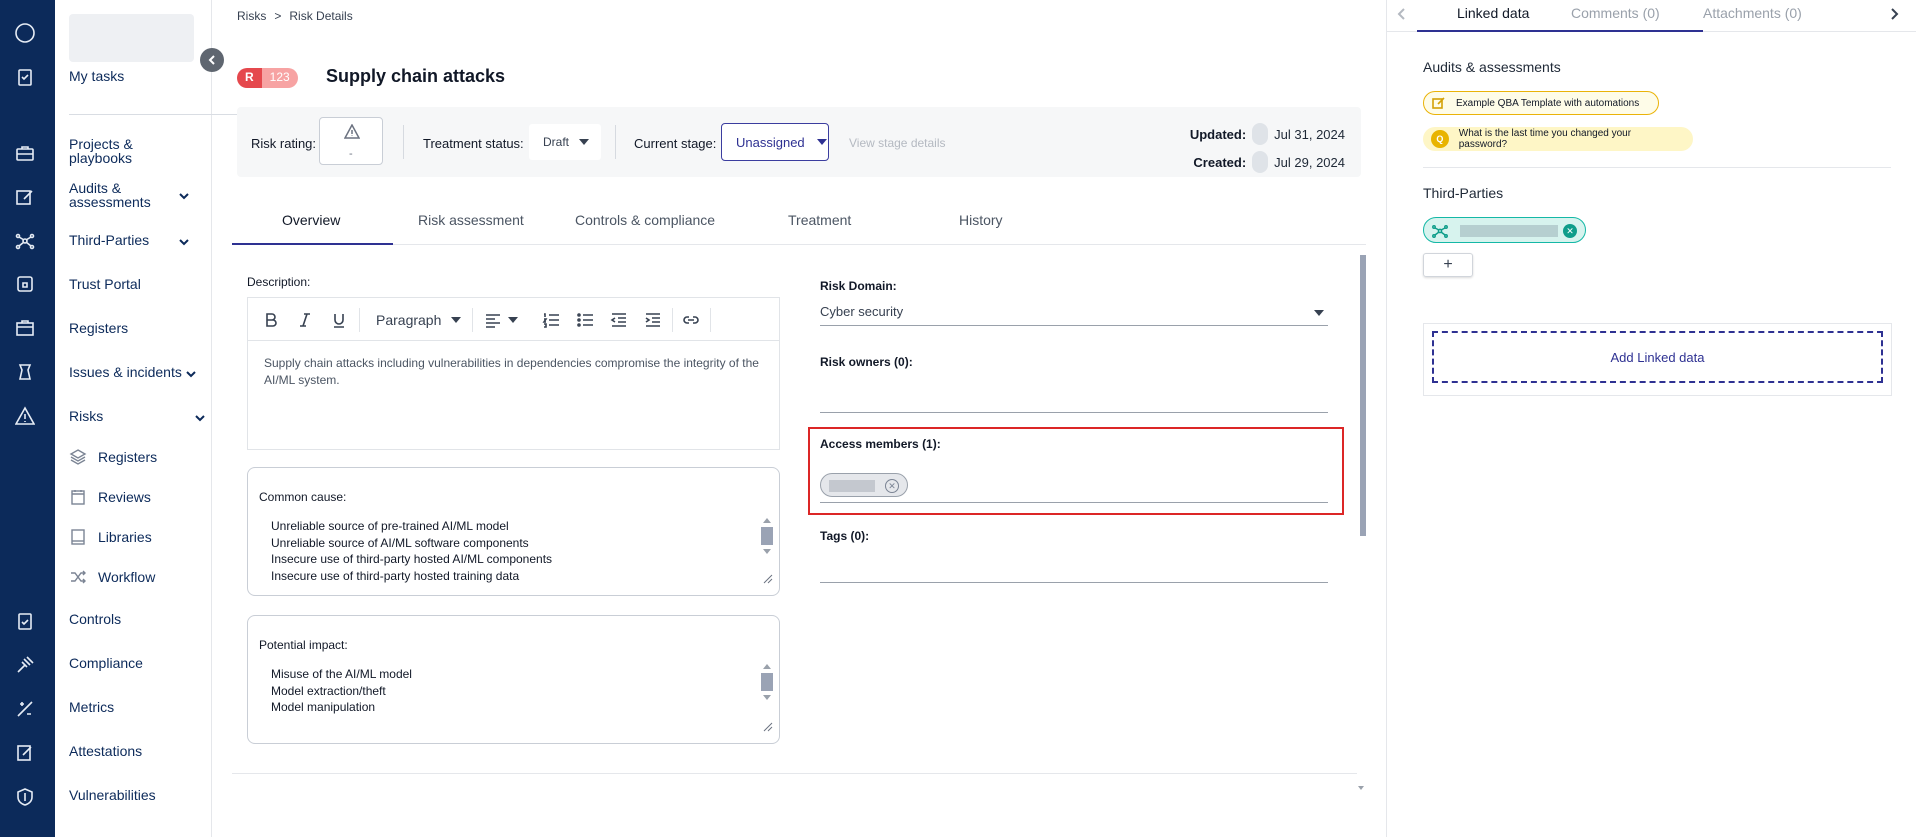 This screenshot has height=837, width=1916. I want to click on paragraph-dropdown: Paragraph, so click(419, 320).